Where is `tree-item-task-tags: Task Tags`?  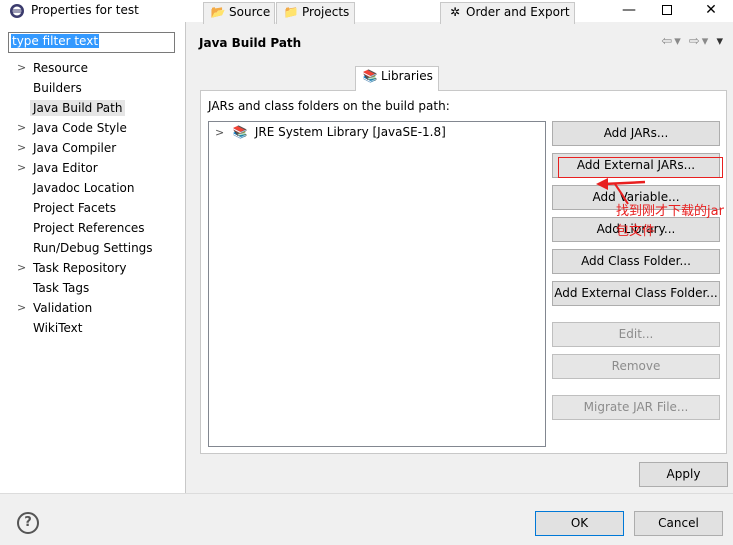
tree-item-task-tags: Task Tags is located at coordinates (92, 288).